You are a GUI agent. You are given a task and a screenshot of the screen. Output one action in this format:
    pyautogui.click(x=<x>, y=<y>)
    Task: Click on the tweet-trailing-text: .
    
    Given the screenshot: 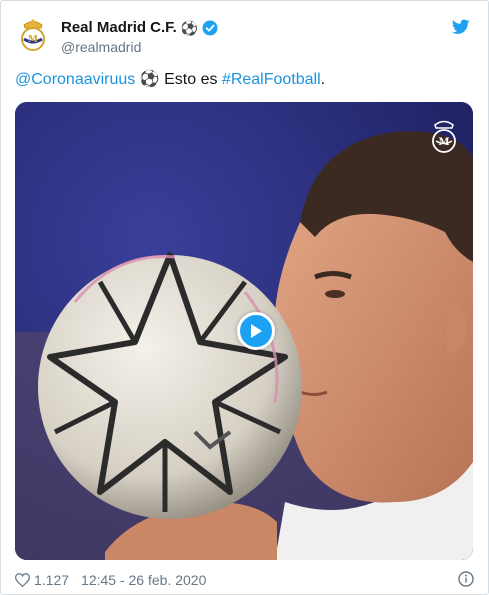 What is the action you would take?
    pyautogui.click(x=323, y=79)
    